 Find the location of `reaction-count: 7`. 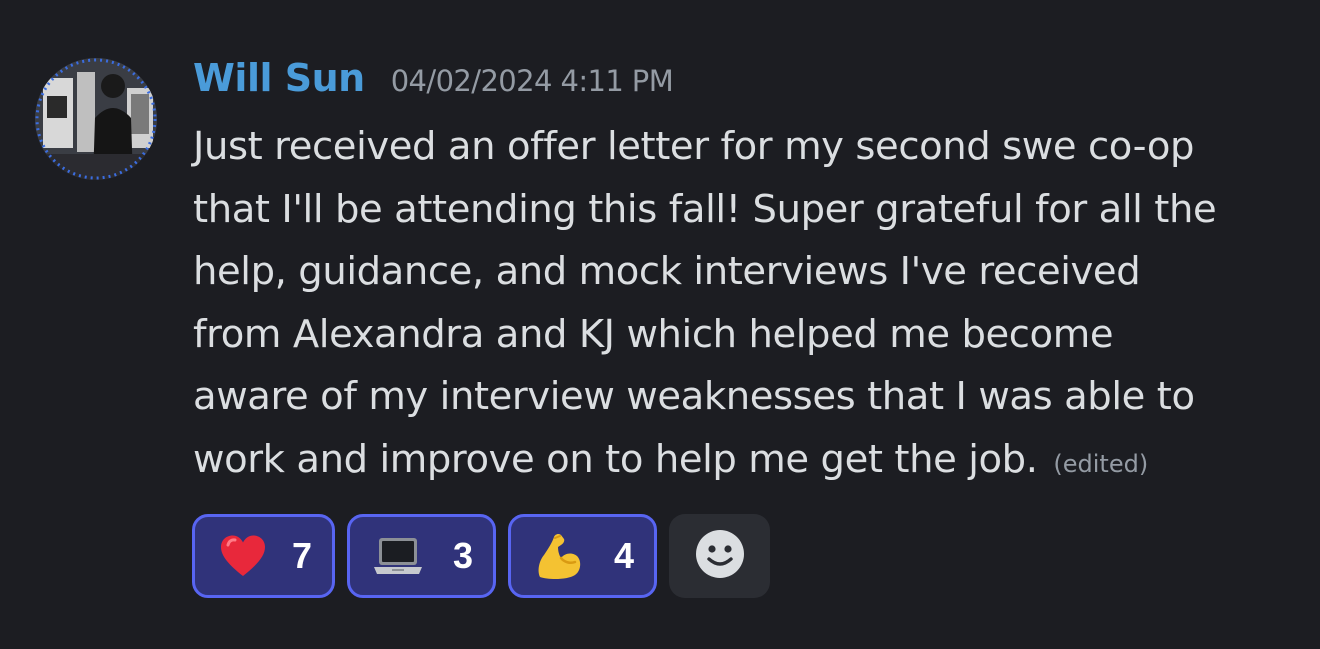

reaction-count: 7 is located at coordinates (301, 555).